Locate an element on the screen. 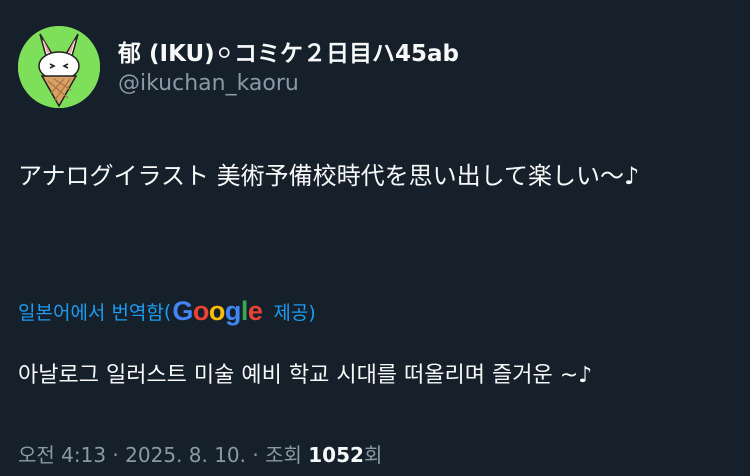 This screenshot has height=476, width=750. views-count: 1052 is located at coordinates (336, 455).